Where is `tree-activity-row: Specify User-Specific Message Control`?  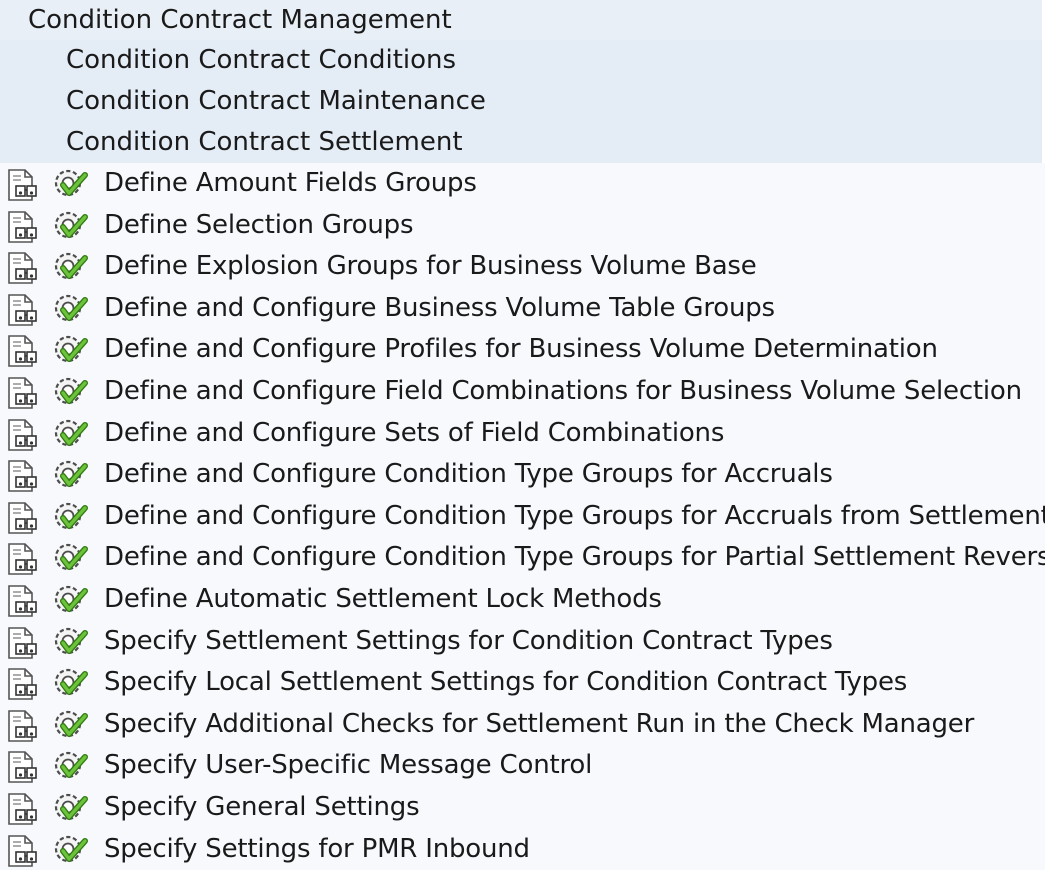 tree-activity-row: Specify User-Specific Message Control is located at coordinates (522, 766).